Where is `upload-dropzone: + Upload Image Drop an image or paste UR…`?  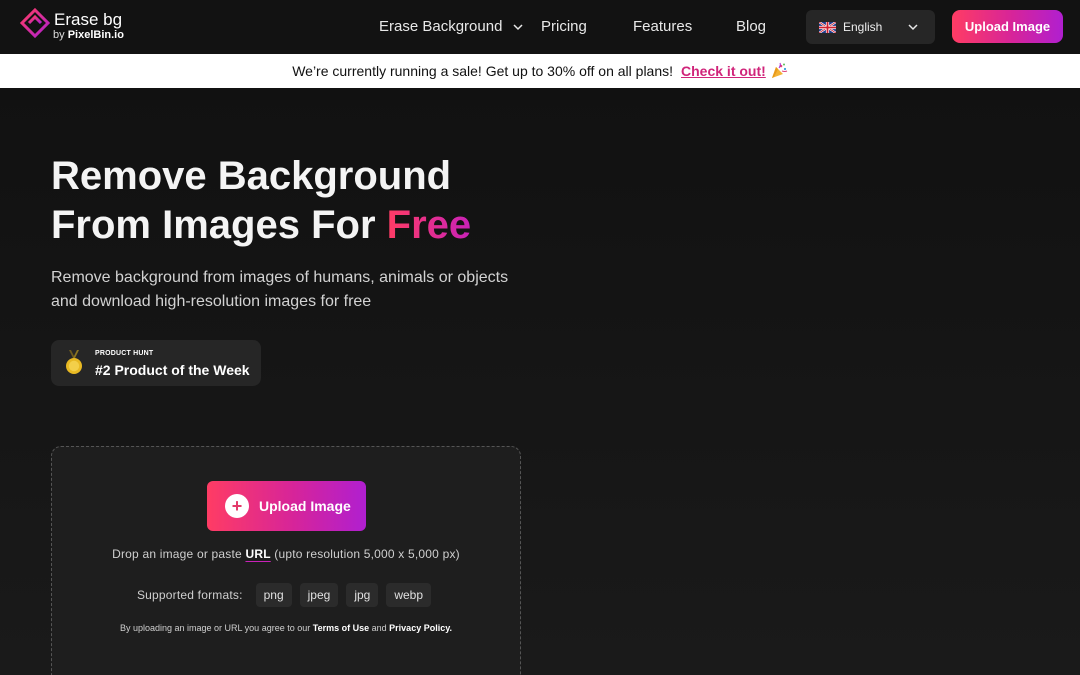 upload-dropzone: + Upload Image Drop an image or paste UR… is located at coordinates (286, 560).